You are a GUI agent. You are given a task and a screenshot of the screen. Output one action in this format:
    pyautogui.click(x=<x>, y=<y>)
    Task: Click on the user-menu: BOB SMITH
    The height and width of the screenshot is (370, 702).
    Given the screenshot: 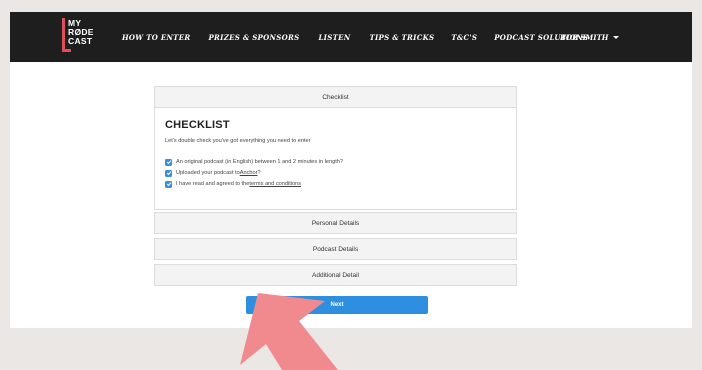 What is the action you would take?
    pyautogui.click(x=590, y=37)
    